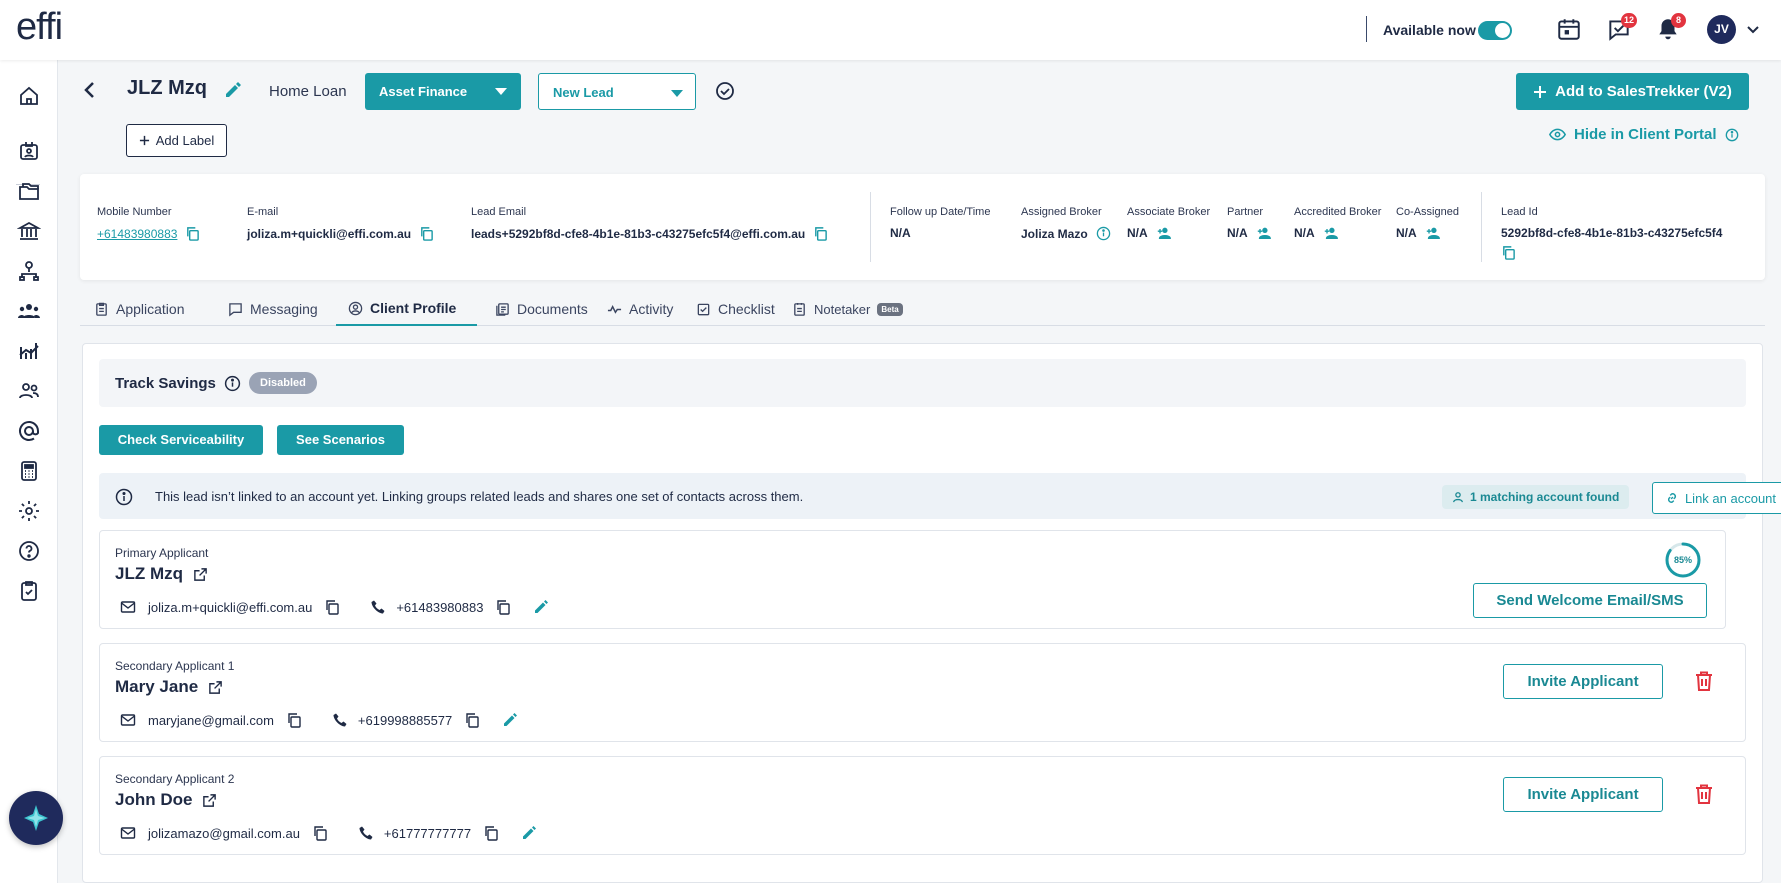 The width and height of the screenshot is (1781, 883). Describe the element at coordinates (1338, 212) in the screenshot. I see `accredited-broker-label: Accredited Broker` at that location.